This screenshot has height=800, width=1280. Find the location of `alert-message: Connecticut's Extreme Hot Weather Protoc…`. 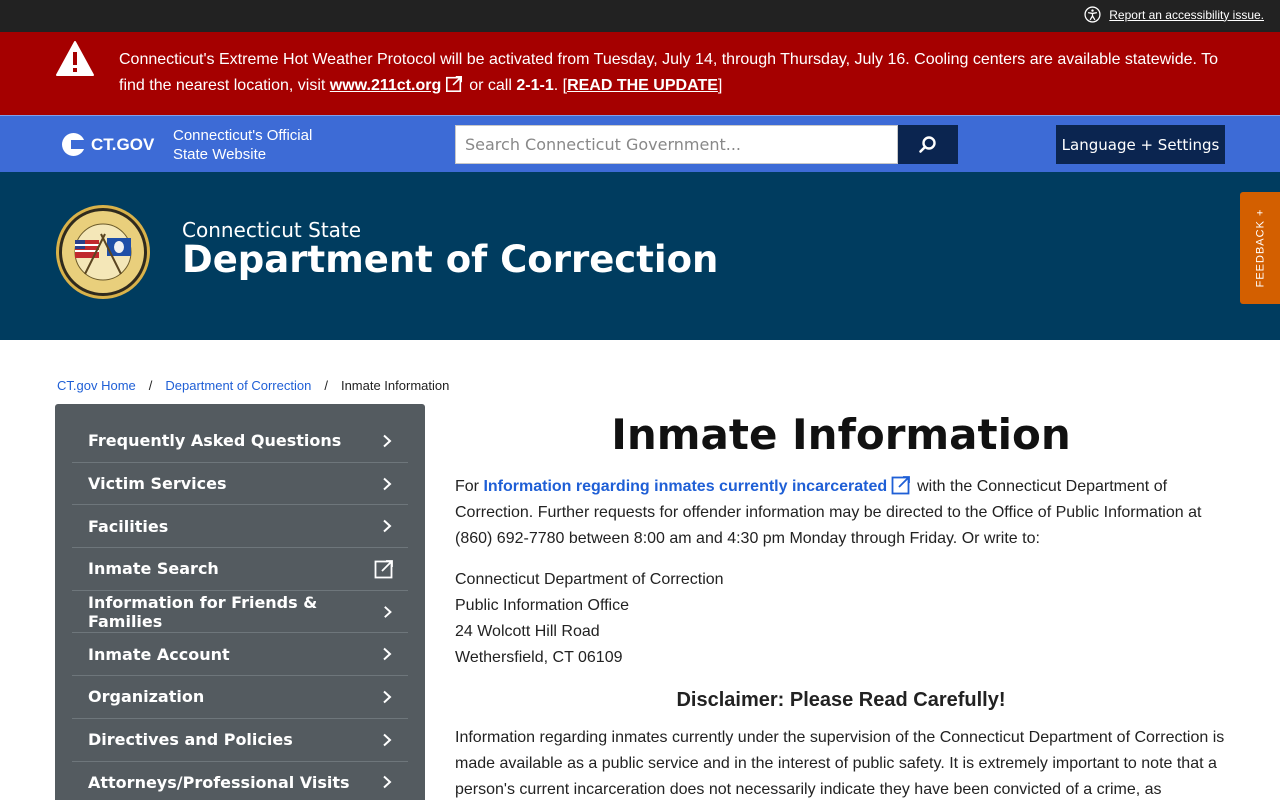

alert-message: Connecticut's Extreme Hot Weather Protoc… is located at coordinates (669, 72).